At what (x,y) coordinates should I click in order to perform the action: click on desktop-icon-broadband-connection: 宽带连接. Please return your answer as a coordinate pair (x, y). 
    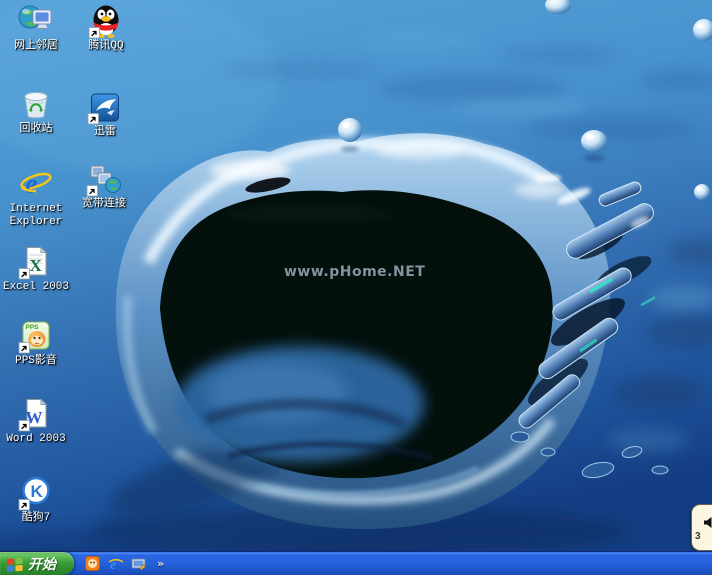
    Looking at the image, I should click on (104, 186).